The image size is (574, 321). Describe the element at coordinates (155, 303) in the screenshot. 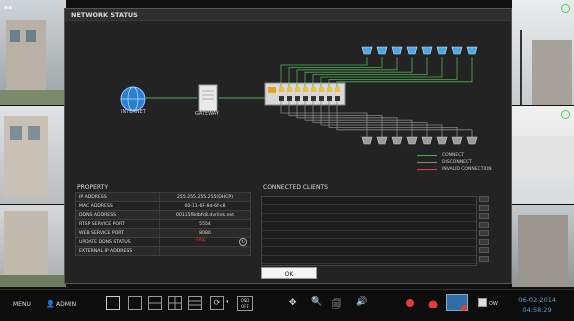

I see `layout-2-icon` at that location.